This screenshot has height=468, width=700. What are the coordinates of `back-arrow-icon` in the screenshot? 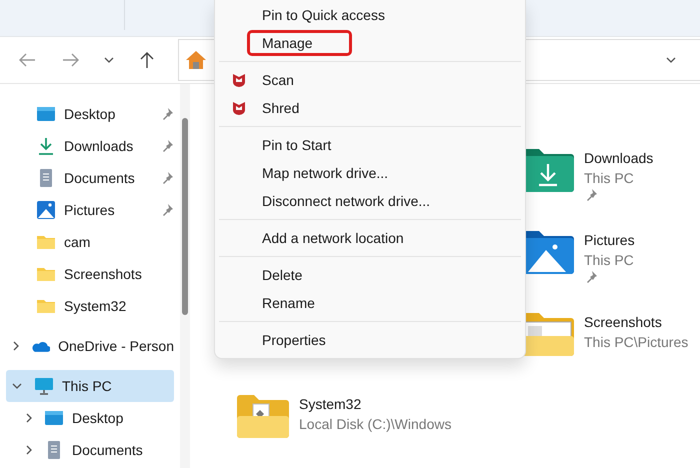 It's located at (27, 60).